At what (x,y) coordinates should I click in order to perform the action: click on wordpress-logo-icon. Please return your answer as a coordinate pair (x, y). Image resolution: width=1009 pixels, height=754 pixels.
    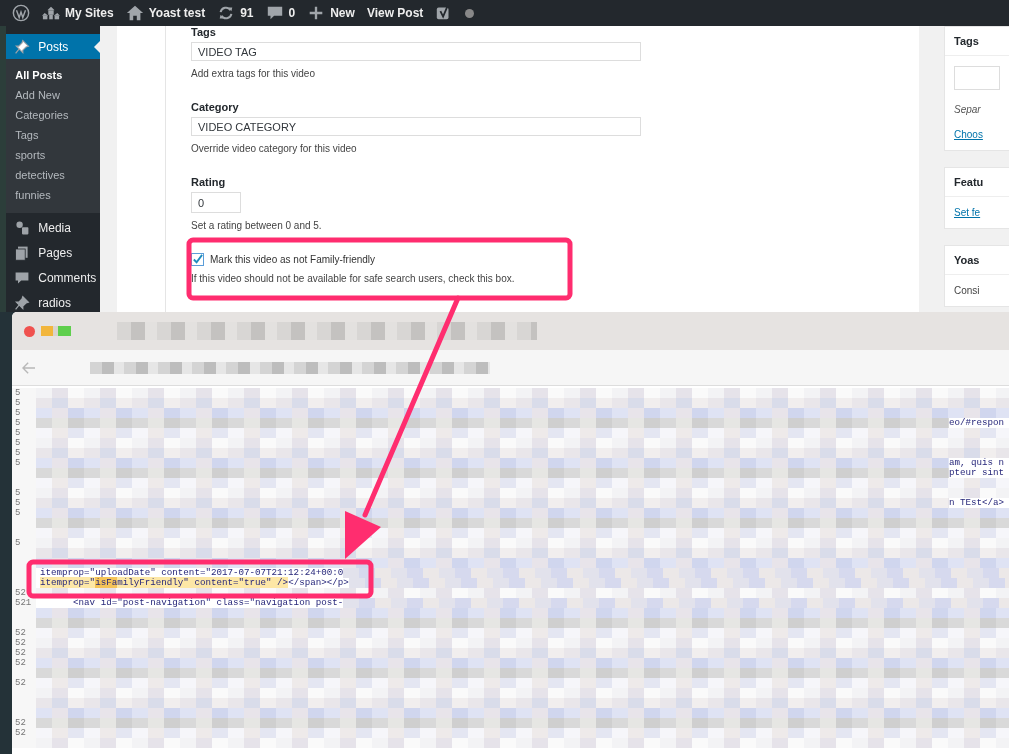
    Looking at the image, I should click on (21, 13).